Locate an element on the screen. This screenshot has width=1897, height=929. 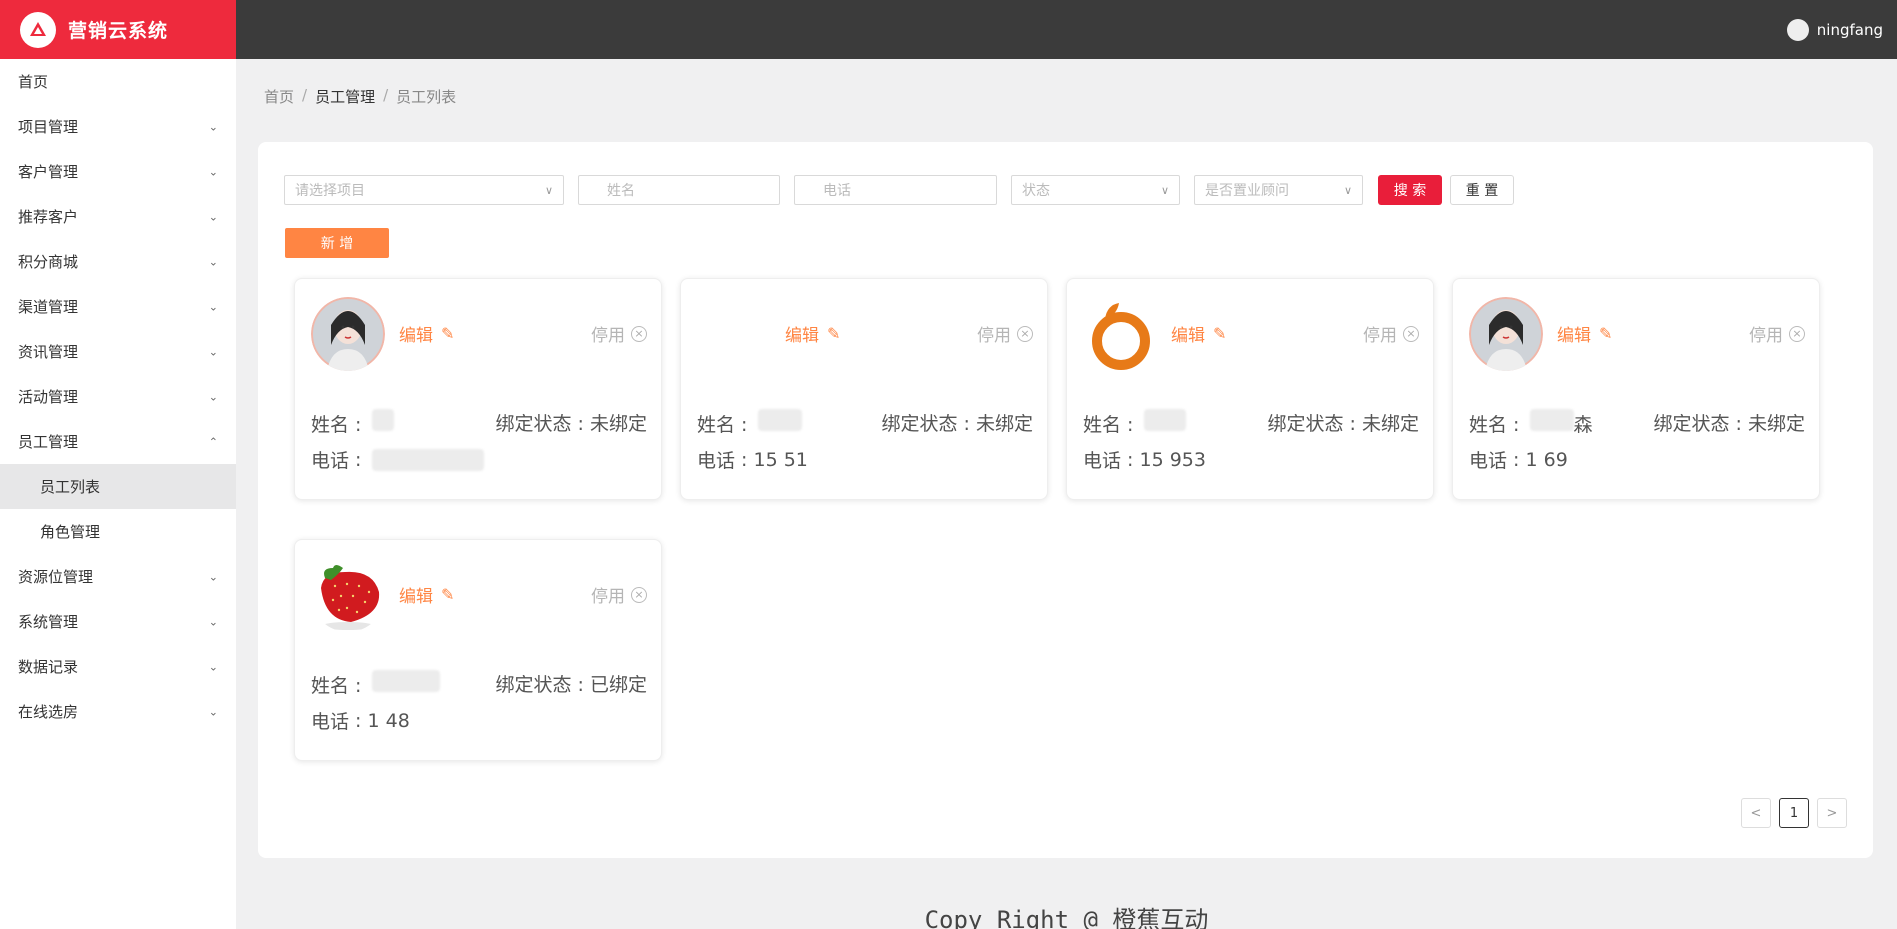
employee-phone-value: 1 48 is located at coordinates (388, 720).